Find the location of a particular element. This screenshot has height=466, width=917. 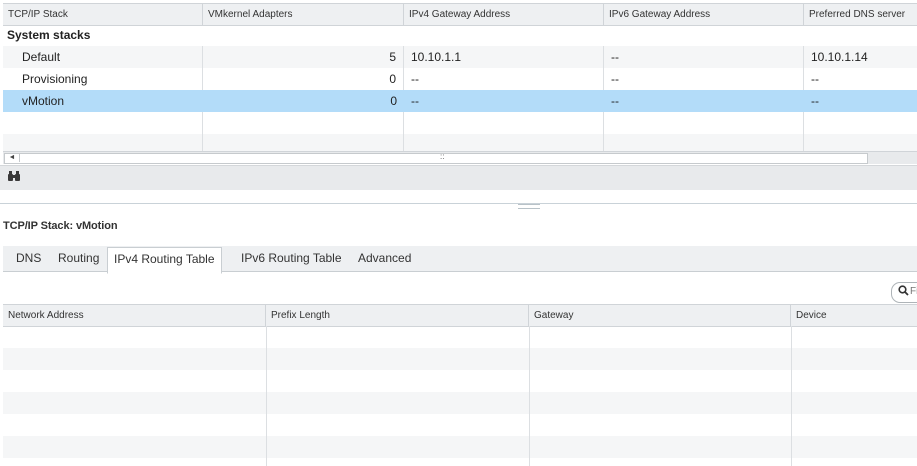

column-header-ipv4-gateway: IPv4 Gateway Address is located at coordinates (504, 14).